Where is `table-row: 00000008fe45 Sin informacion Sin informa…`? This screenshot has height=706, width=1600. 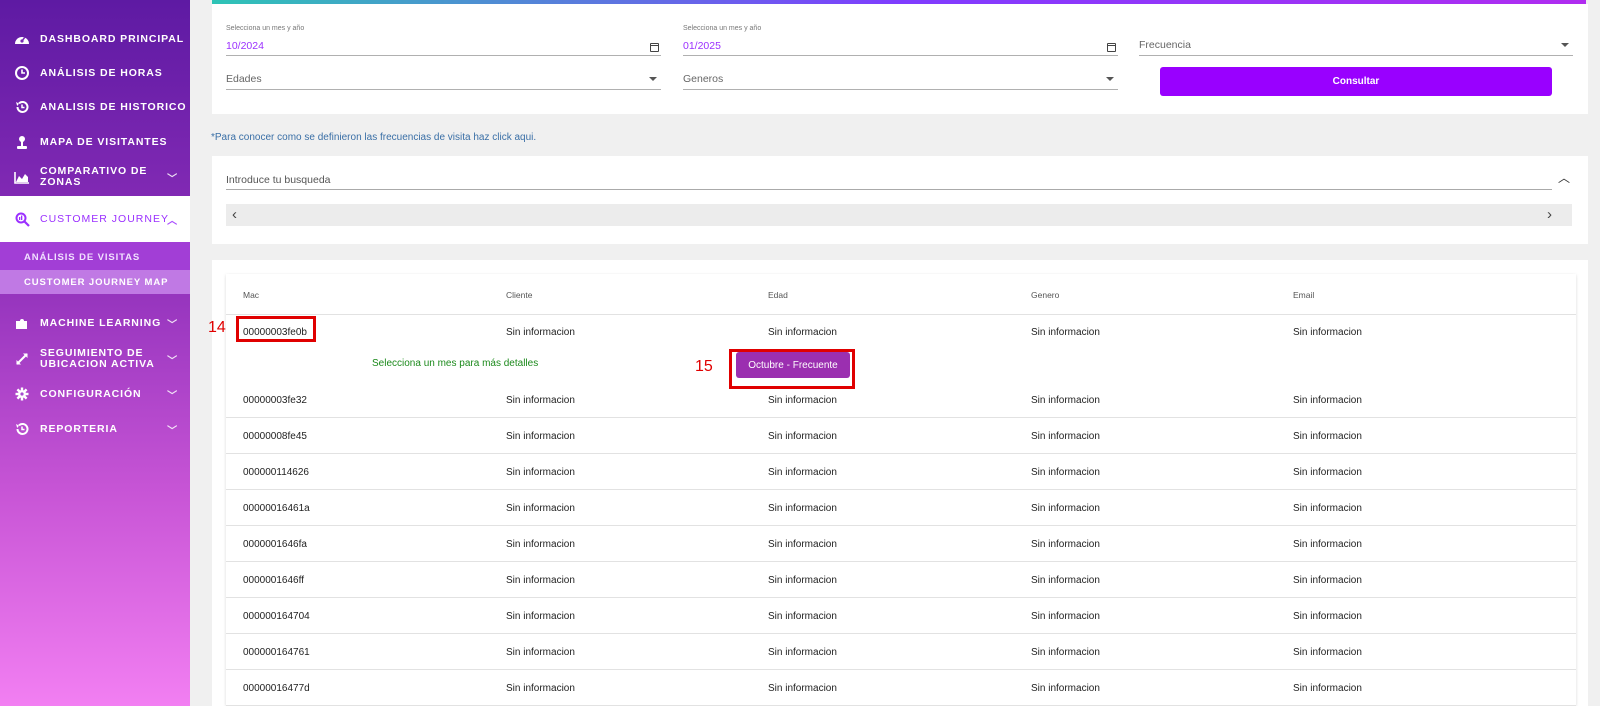 table-row: 00000008fe45 Sin informacion Sin informa… is located at coordinates (901, 436).